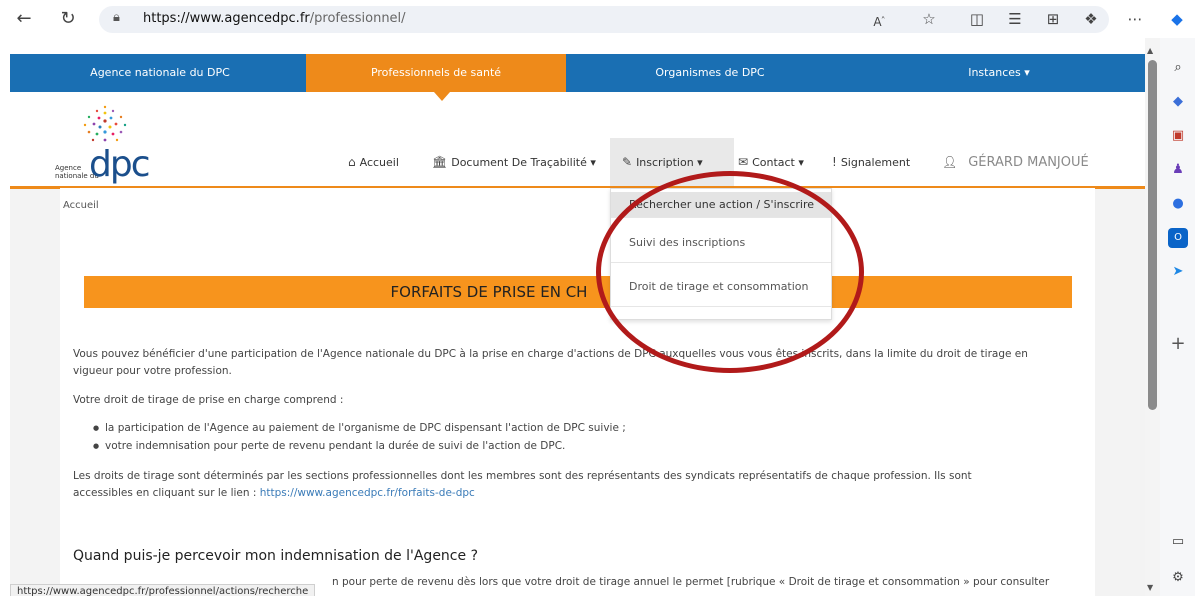 This screenshot has width=1195, height=596. What do you see at coordinates (1178, 344) in the screenshot?
I see `add-icon: +` at bounding box center [1178, 344].